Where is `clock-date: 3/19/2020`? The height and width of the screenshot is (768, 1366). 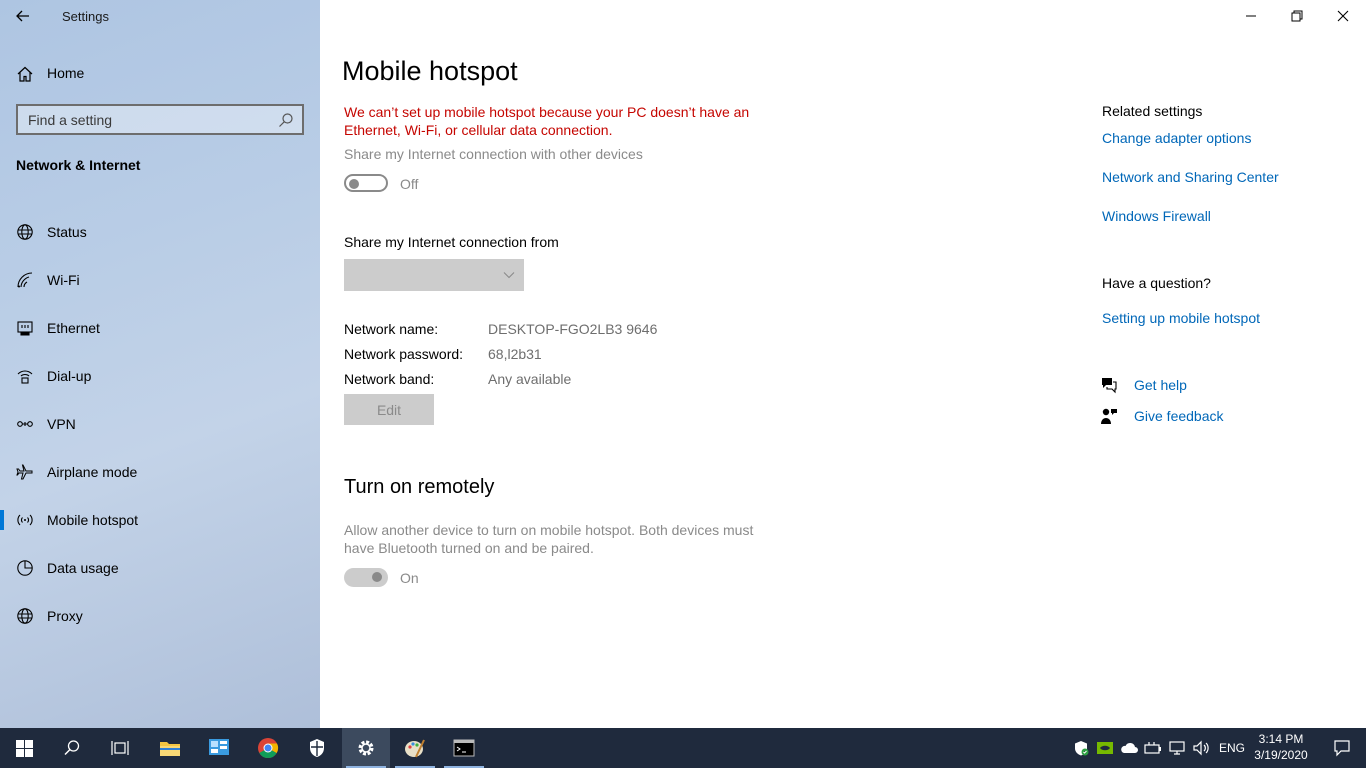 clock-date: 3/19/2020 is located at coordinates (1281, 755).